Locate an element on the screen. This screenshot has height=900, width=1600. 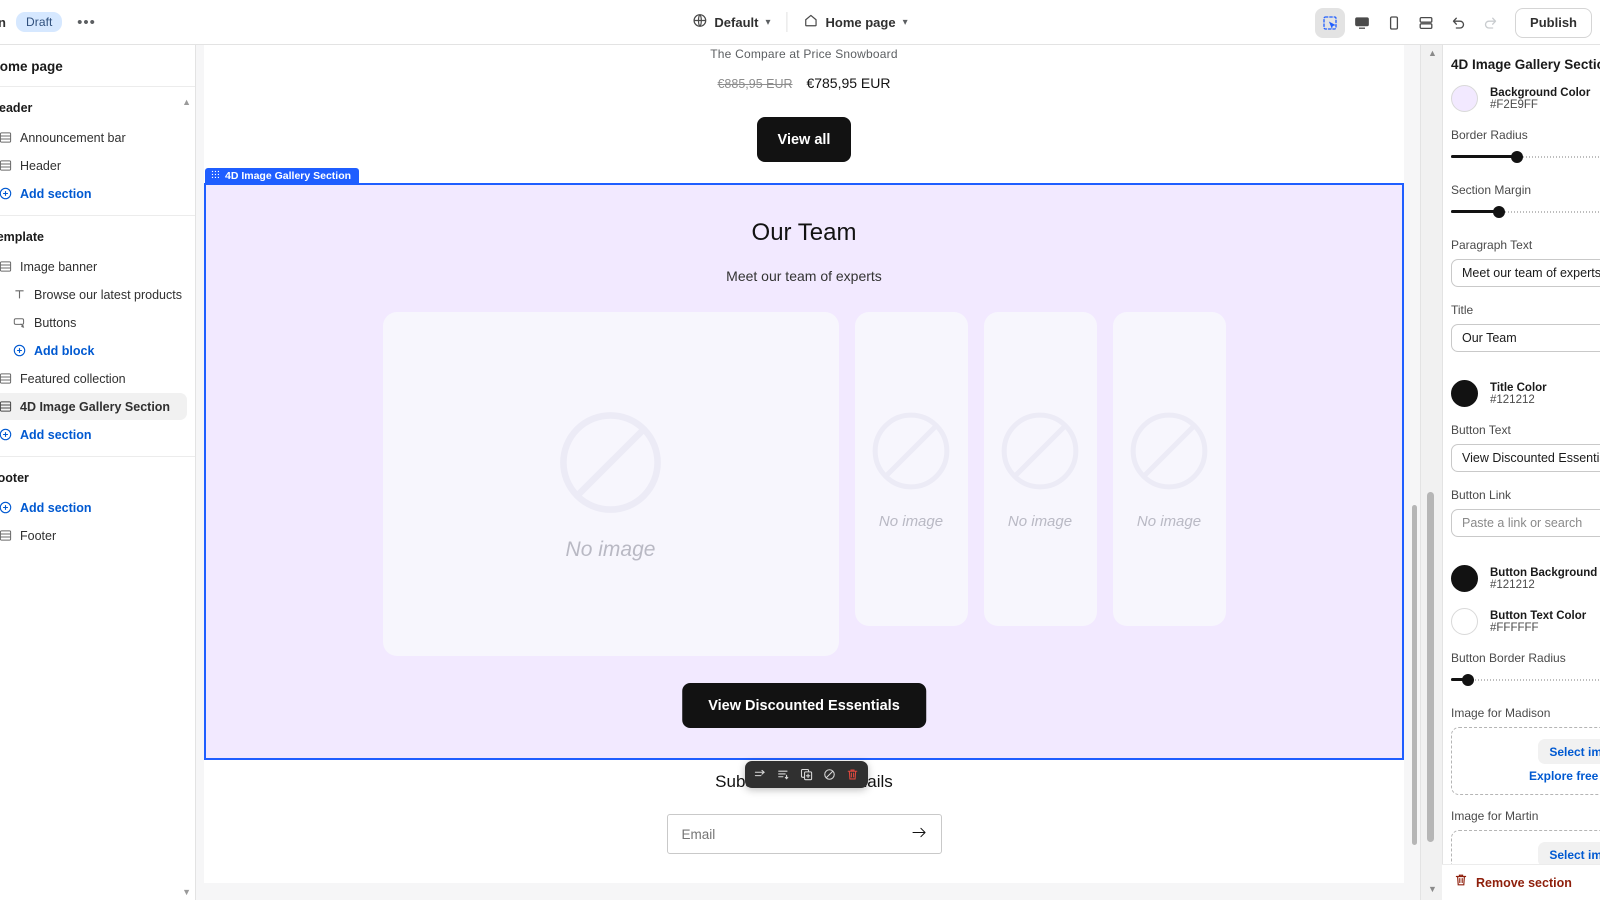
paragraph-text-input is located at coordinates (1525, 273).